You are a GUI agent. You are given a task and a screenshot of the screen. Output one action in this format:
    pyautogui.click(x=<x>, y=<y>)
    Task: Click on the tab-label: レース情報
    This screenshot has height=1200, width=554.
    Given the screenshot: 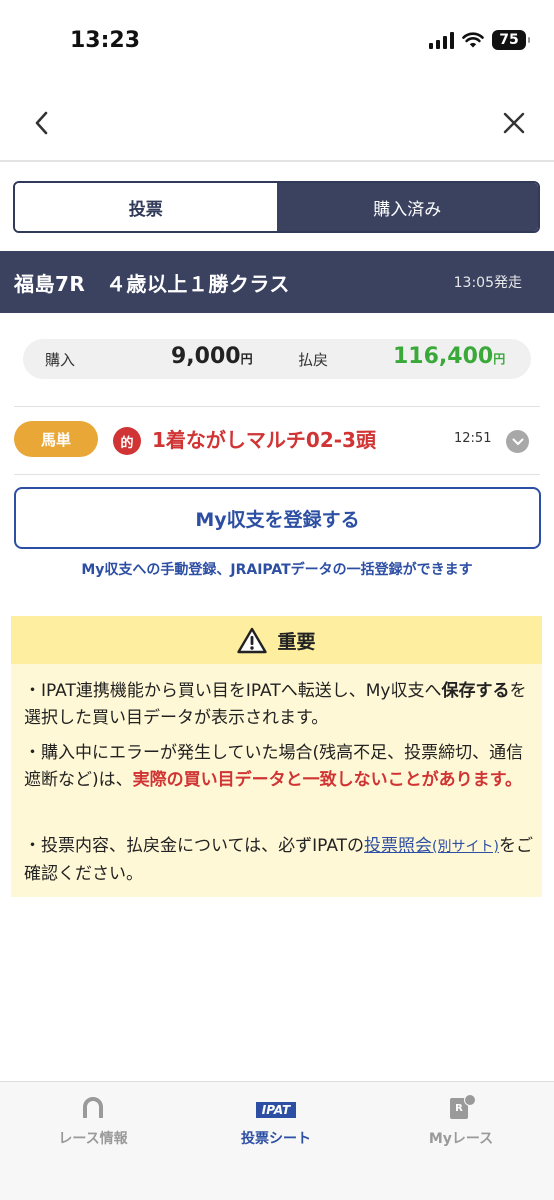 What is the action you would take?
    pyautogui.click(x=93, y=1139)
    